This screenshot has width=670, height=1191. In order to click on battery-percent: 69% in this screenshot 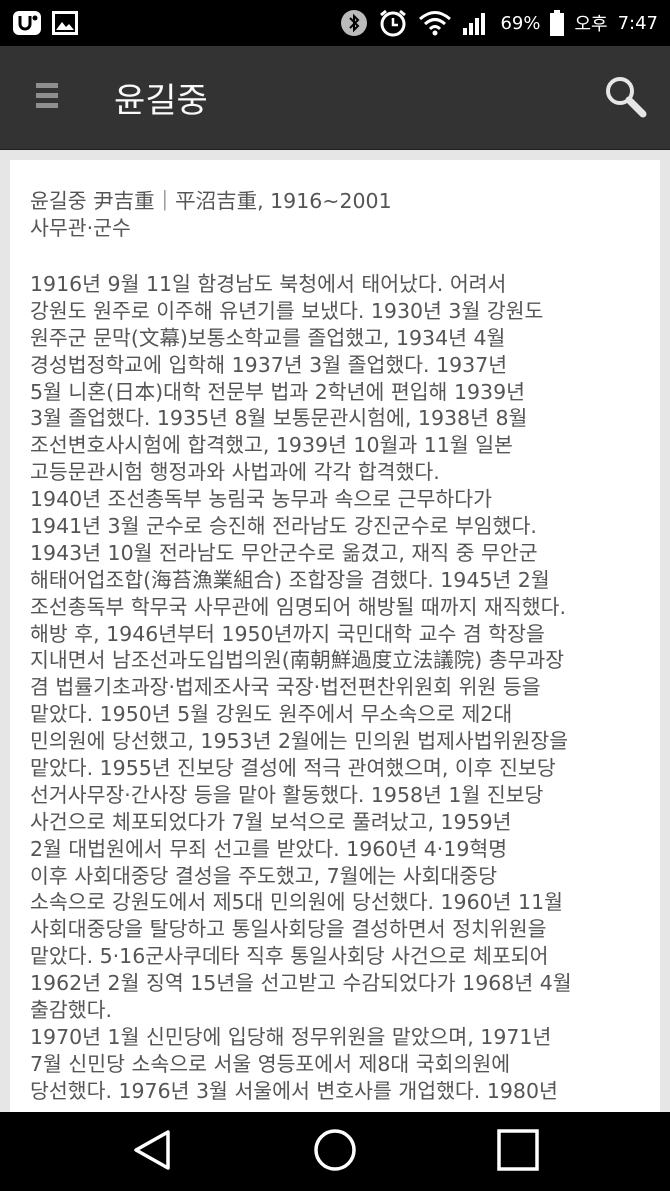, I will do `click(520, 23)`.